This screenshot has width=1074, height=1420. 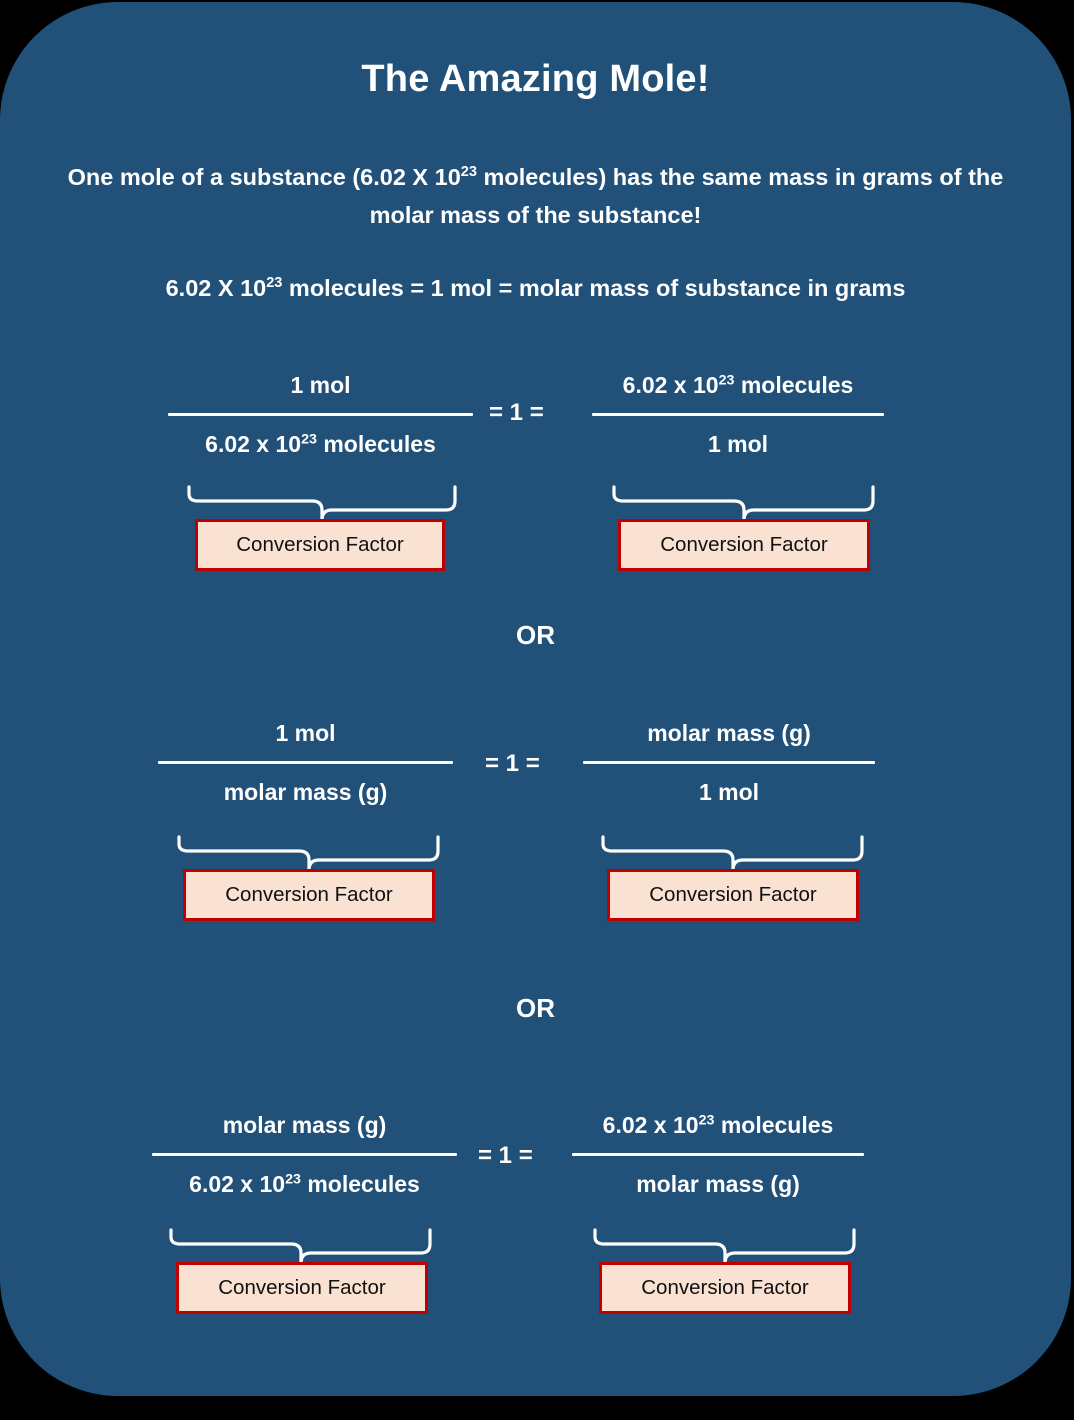 I want to click on fraction-row1-right: 6.02 x 1023 molecules 1 mol, so click(x=738, y=414).